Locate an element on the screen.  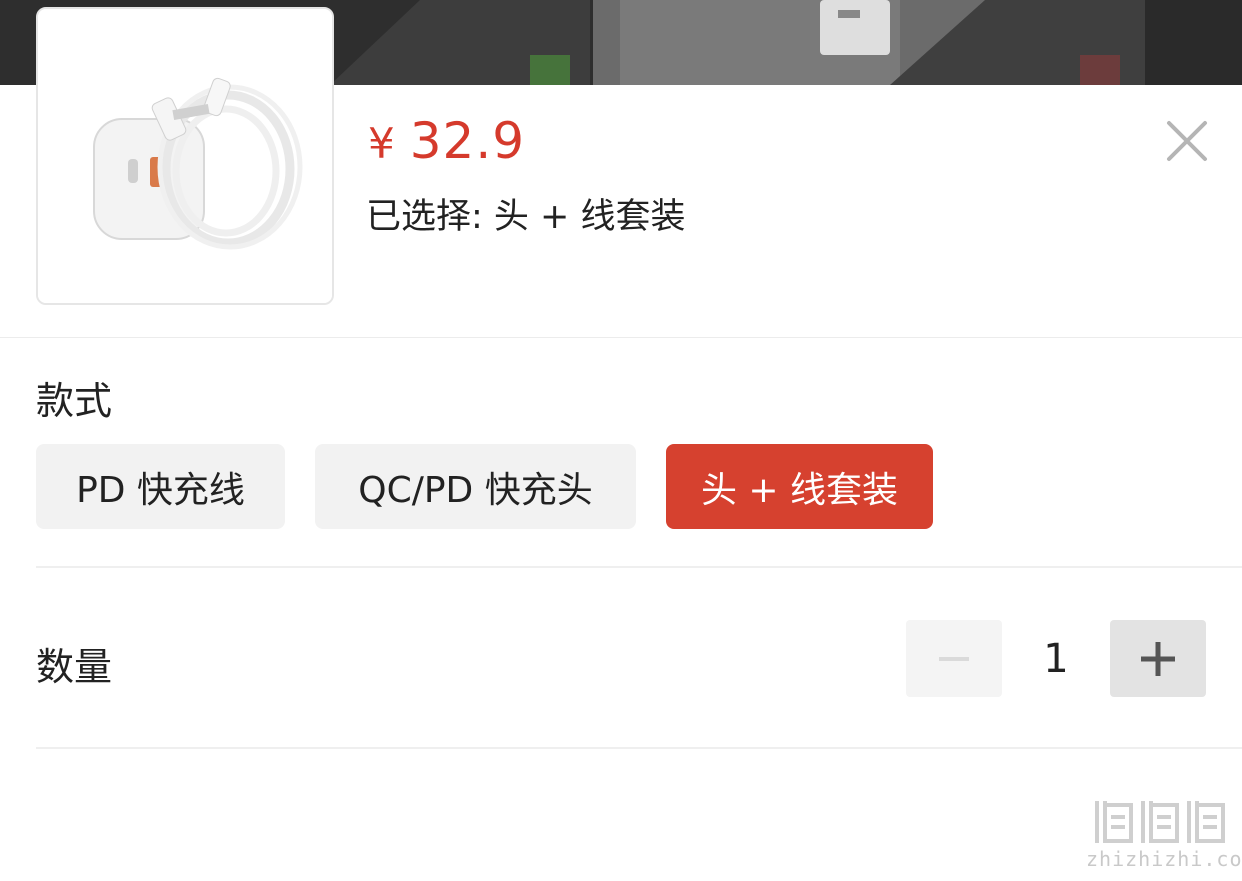
option-qc-pd-charger: QC/PD 快充头 is located at coordinates (475, 486).